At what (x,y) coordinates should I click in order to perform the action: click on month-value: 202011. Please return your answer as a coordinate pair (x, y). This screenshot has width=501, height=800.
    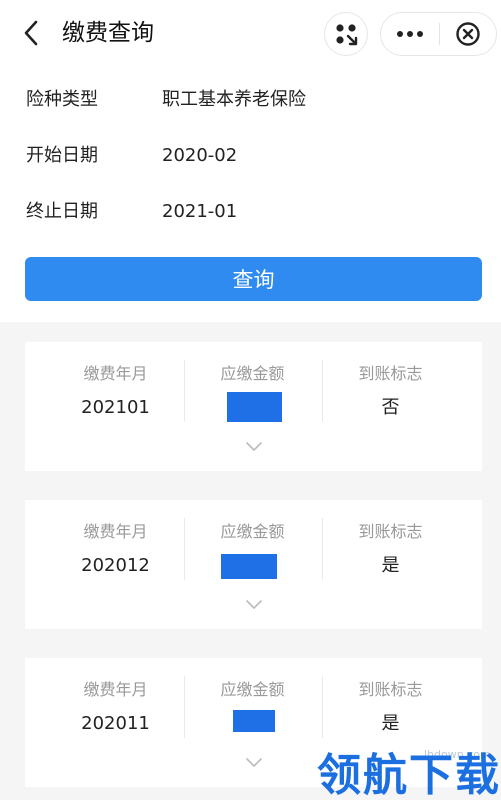
    Looking at the image, I should click on (115, 723).